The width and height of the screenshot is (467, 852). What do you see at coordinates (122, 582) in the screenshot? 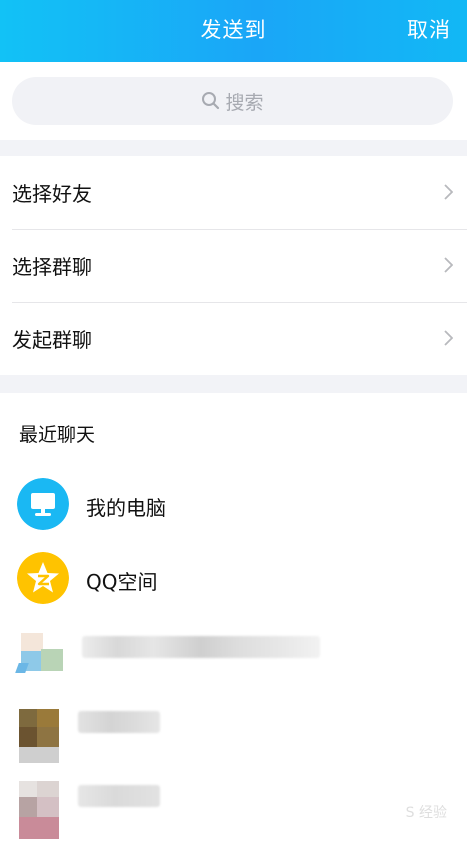
I see `contact-name: QQ空间` at bounding box center [122, 582].